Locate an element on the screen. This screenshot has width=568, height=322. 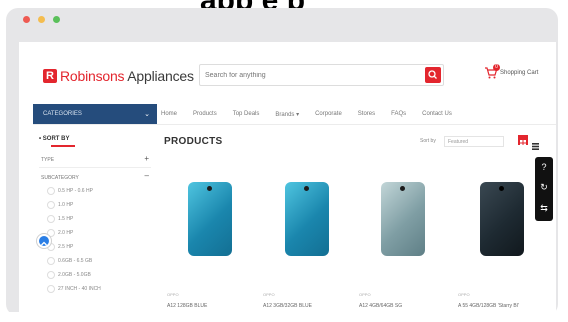
nav-link-top-deals: Top Deals is located at coordinates (246, 114).